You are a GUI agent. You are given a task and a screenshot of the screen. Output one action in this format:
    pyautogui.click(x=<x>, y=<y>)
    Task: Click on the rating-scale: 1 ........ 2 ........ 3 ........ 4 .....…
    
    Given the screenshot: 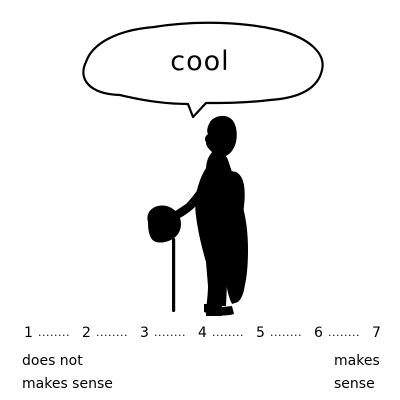 What is the action you would take?
    pyautogui.click(x=209, y=334)
    